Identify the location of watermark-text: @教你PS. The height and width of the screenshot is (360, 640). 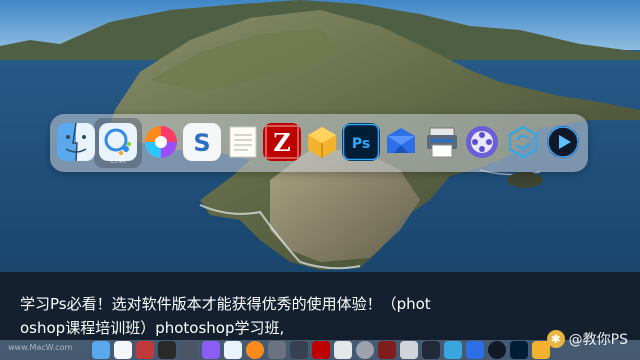
(598, 340).